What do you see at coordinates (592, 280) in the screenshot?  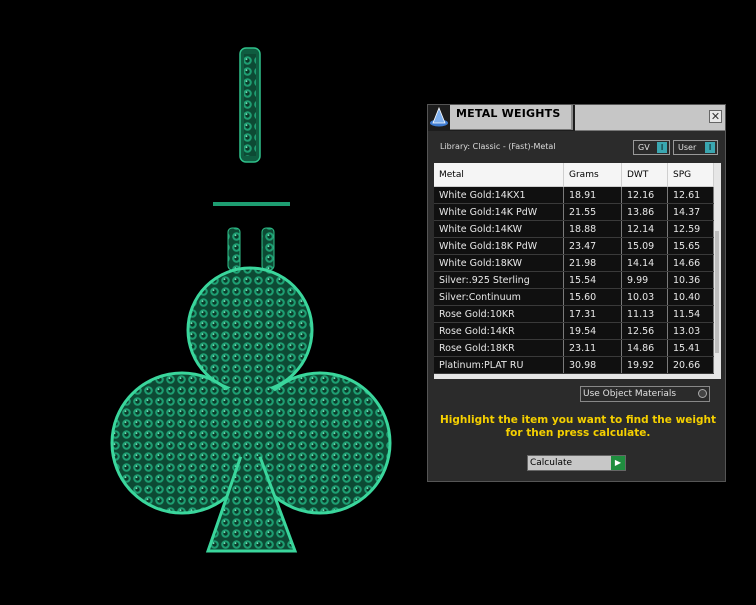 I see `cell-grams: 15.54` at bounding box center [592, 280].